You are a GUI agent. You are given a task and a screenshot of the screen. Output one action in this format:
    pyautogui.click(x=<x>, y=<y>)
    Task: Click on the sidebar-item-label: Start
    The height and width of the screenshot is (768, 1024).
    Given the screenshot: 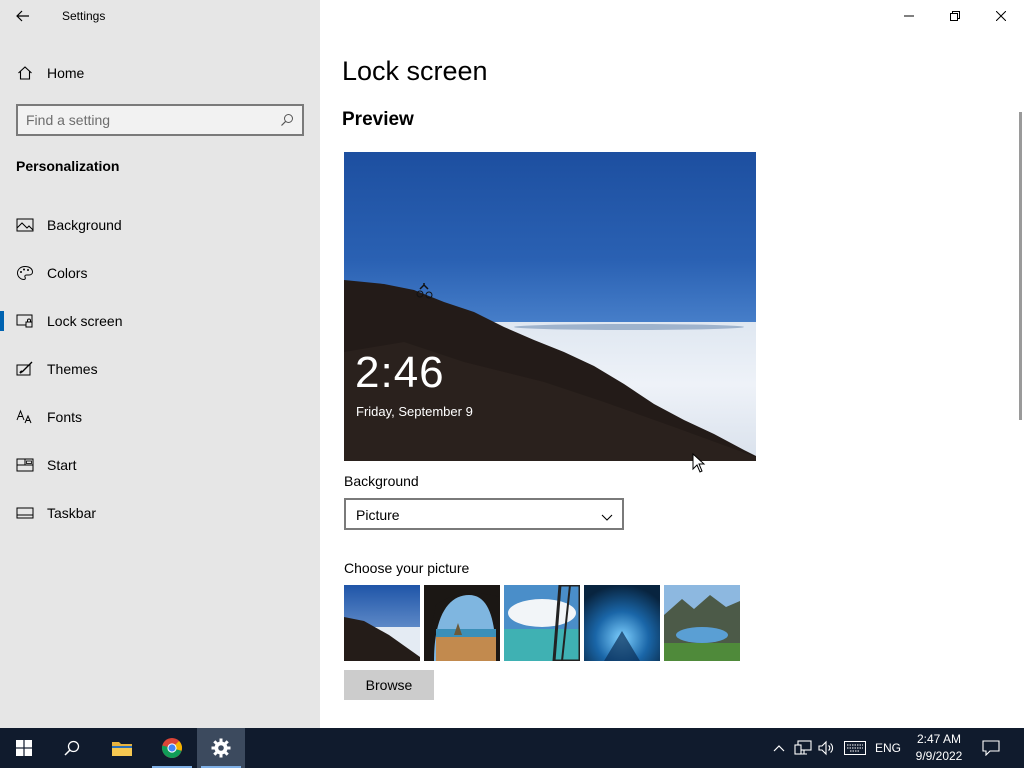 What is the action you would take?
    pyautogui.click(x=62, y=465)
    